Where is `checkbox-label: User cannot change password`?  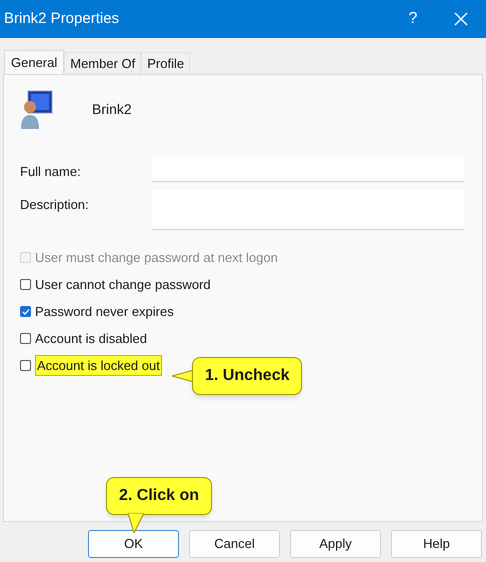 checkbox-label: User cannot change password is located at coordinates (123, 285).